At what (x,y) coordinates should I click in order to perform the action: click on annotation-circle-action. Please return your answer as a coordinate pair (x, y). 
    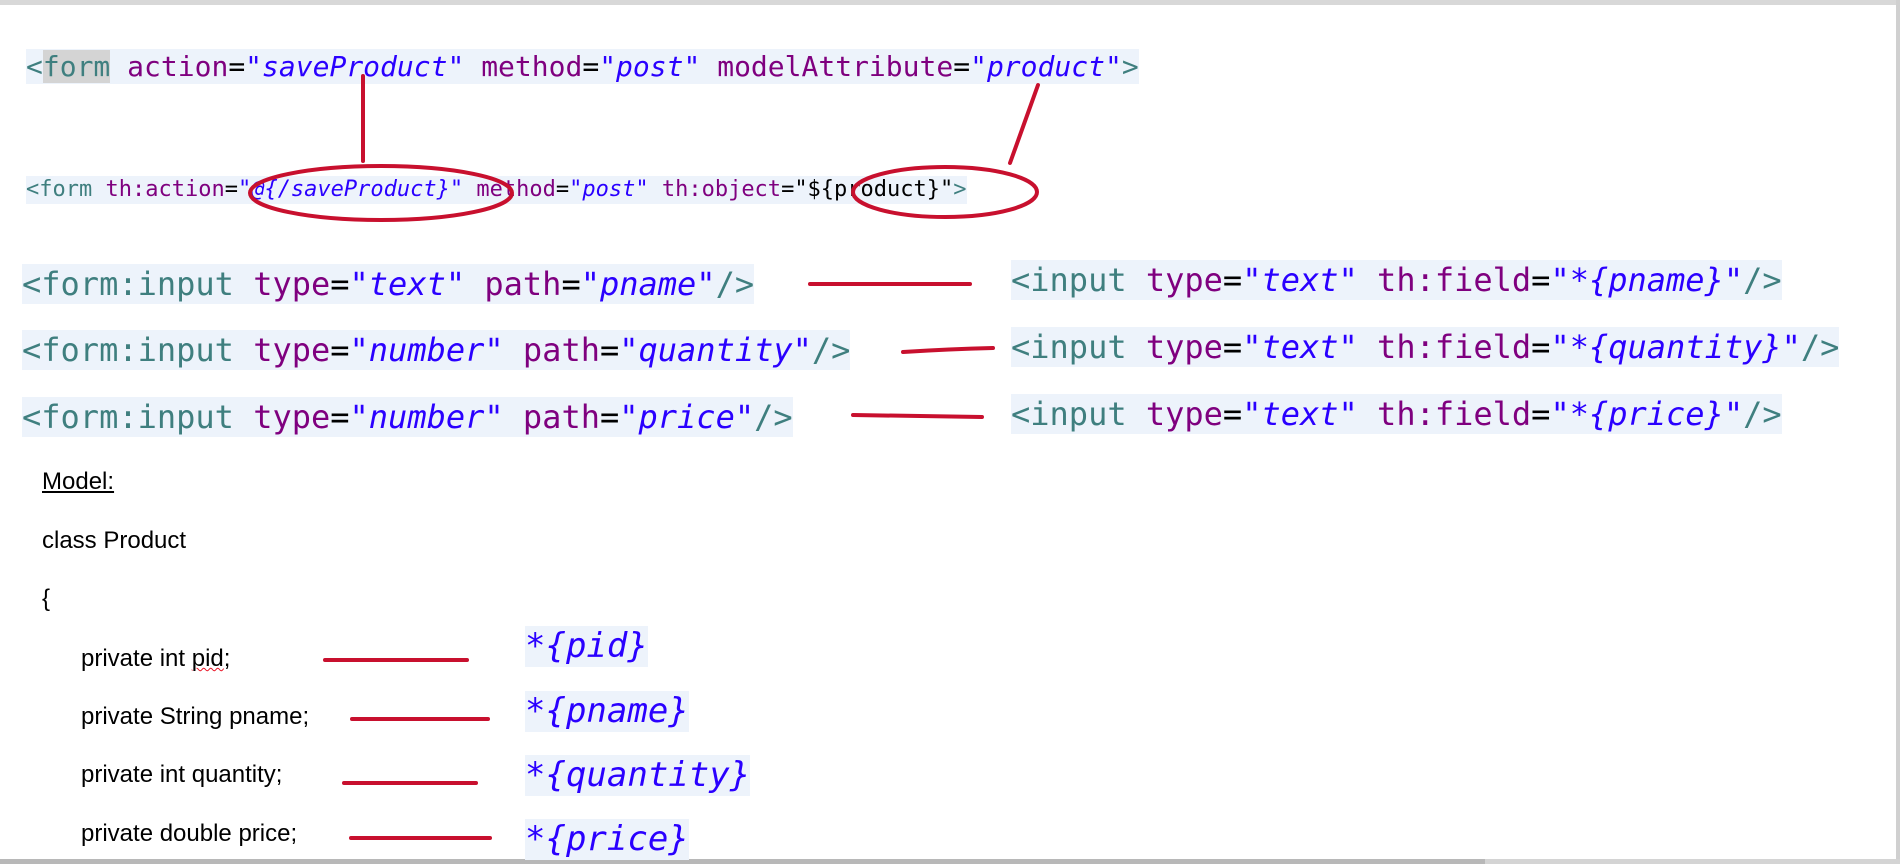
    Looking at the image, I should click on (381, 193).